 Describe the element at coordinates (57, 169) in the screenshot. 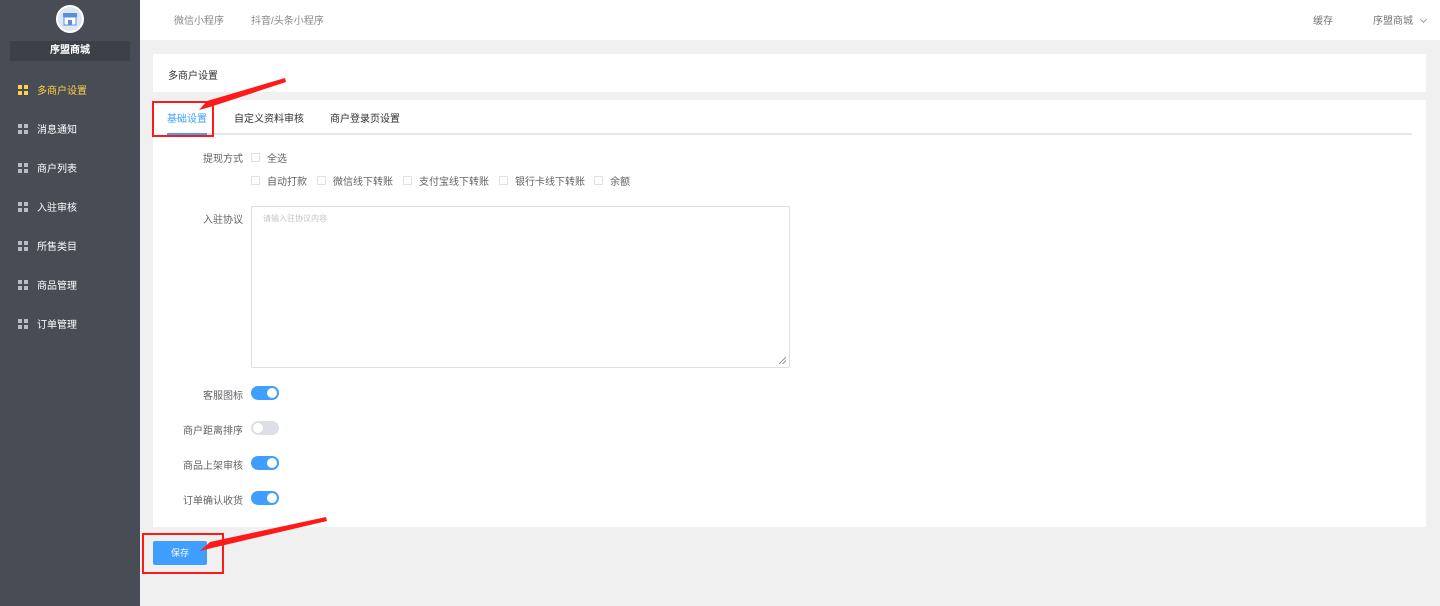

I see `sidebar-item-label: 商户列表` at that location.